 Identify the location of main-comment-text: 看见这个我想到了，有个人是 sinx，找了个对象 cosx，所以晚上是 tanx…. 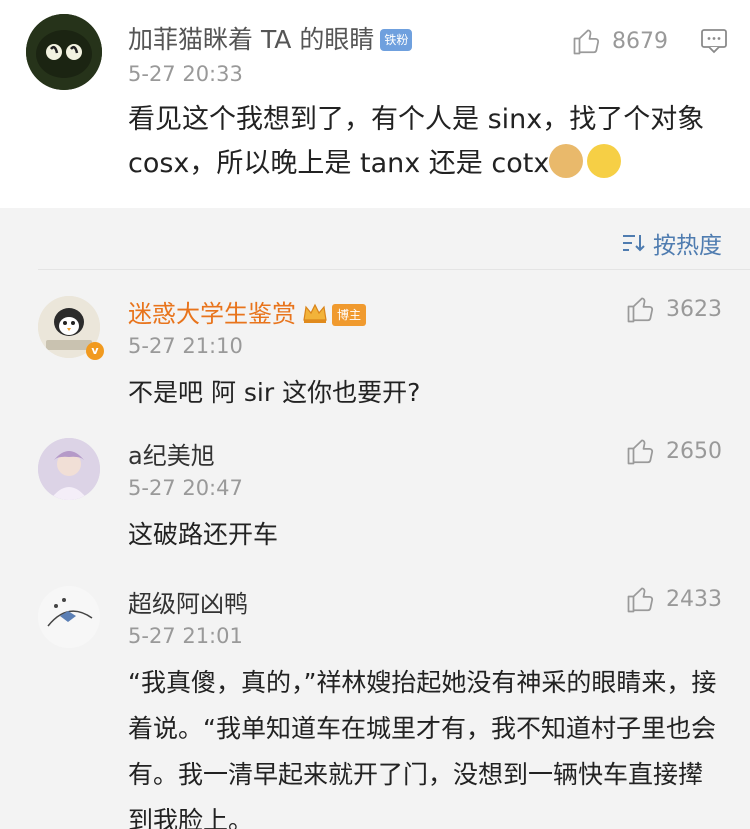
(416, 141).